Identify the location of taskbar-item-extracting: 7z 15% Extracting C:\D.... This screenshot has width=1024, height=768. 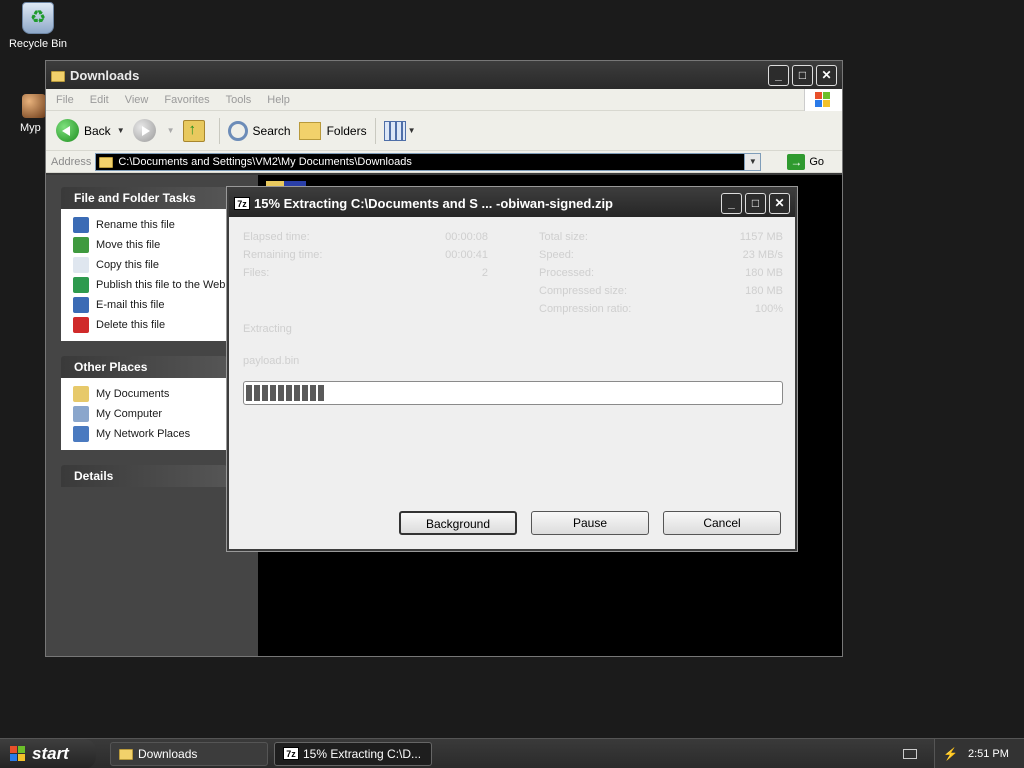
(353, 753).